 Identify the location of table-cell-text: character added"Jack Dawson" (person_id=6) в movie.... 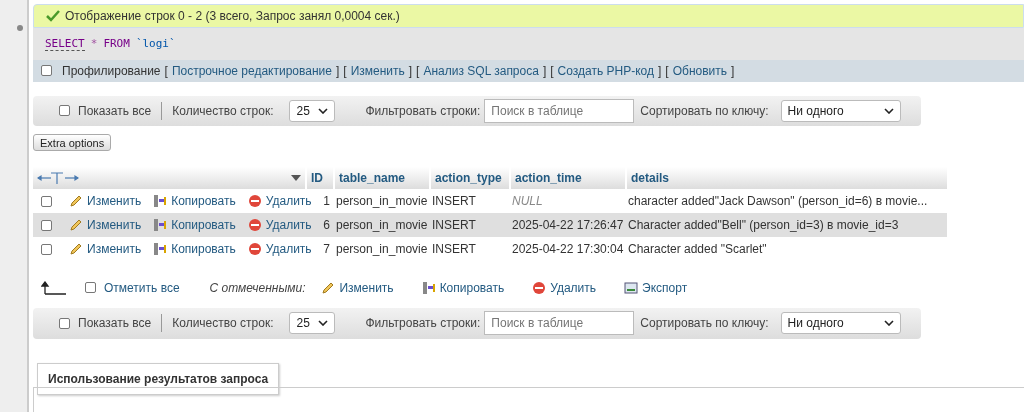
(778, 201).